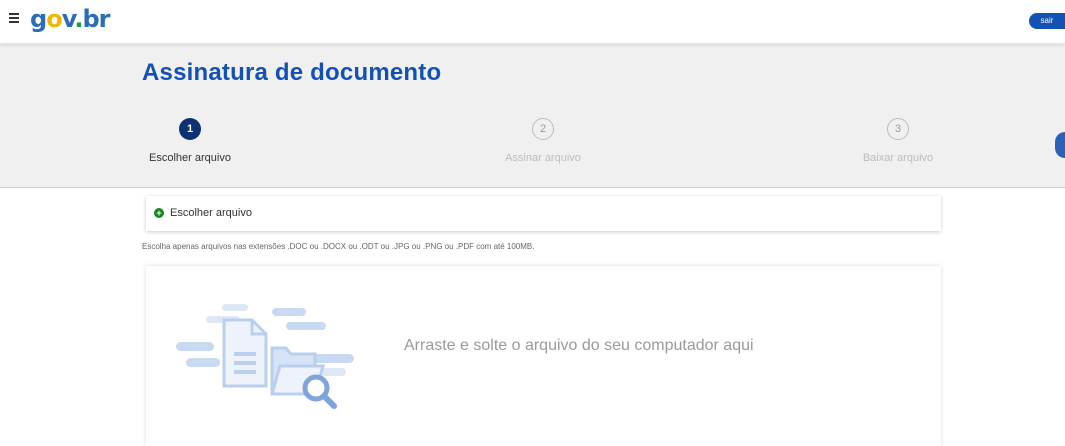 Image resolution: width=1065 pixels, height=446 pixels. I want to click on step-choose-file: 1 Escolher arquivo, so click(190, 141).